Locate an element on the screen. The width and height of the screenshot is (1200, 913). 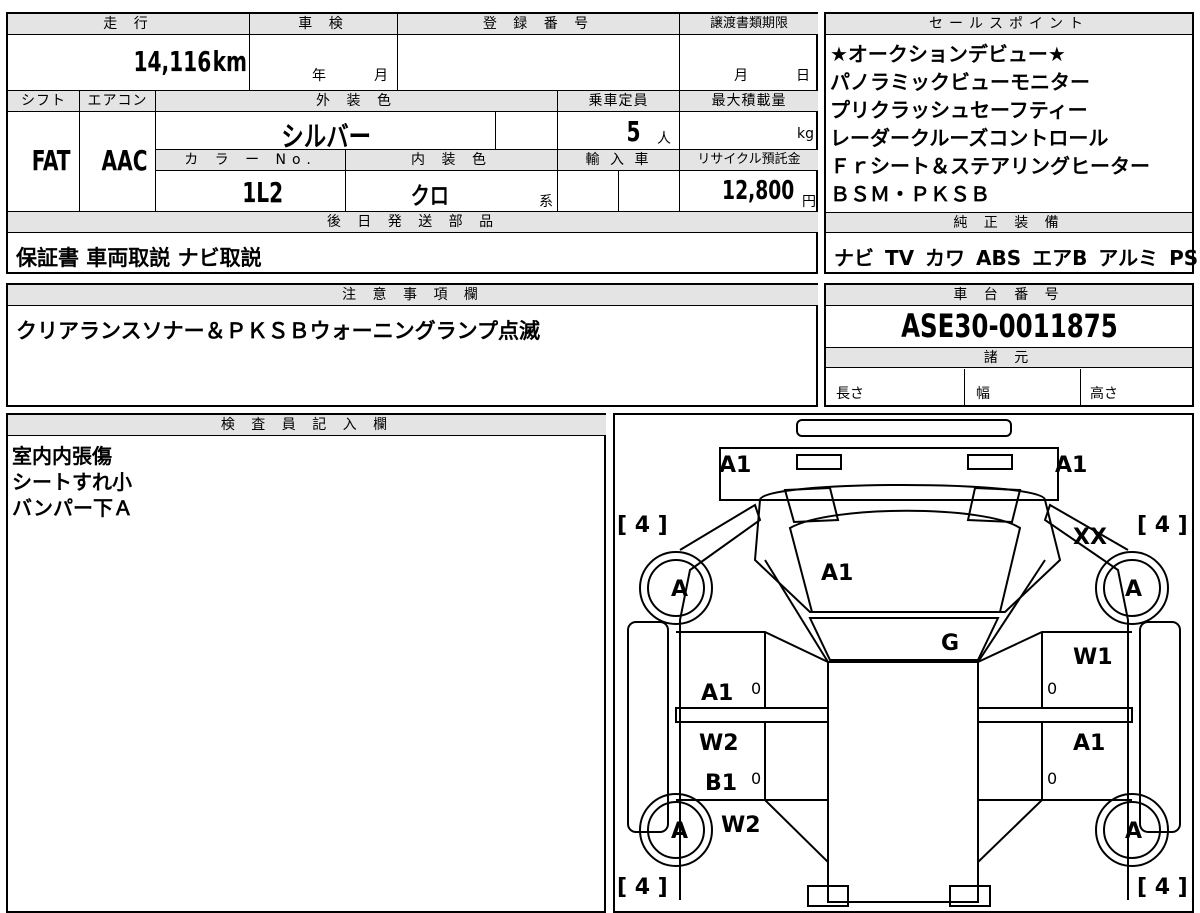
label-door-fr: W1 is located at coordinates (1093, 657).